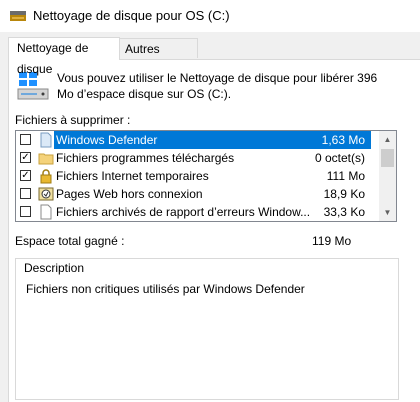 This screenshot has width=420, height=402. Describe the element at coordinates (339, 158) in the screenshot. I see `item-size: 0 octet(s)` at that location.